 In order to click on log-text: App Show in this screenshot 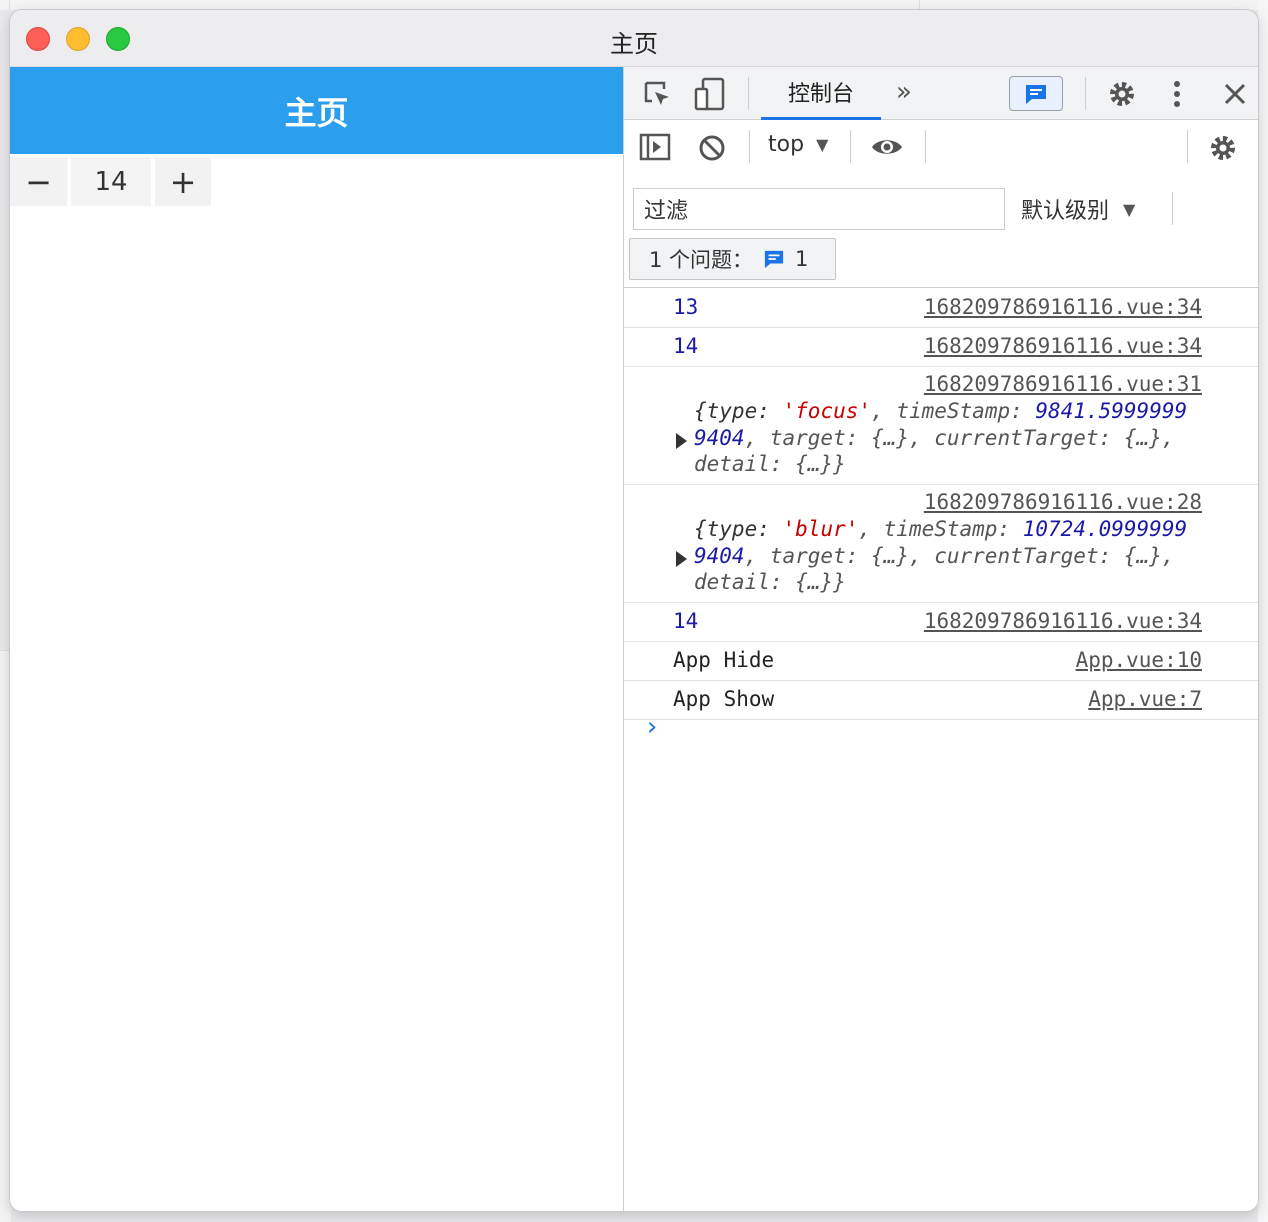, I will do `click(724, 699)`.